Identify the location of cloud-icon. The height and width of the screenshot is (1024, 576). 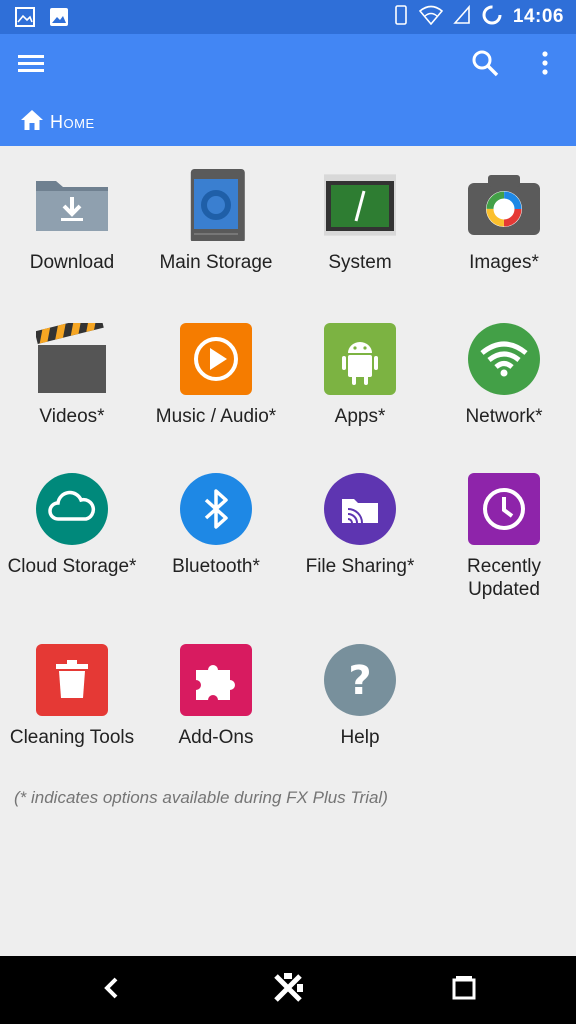
(72, 509).